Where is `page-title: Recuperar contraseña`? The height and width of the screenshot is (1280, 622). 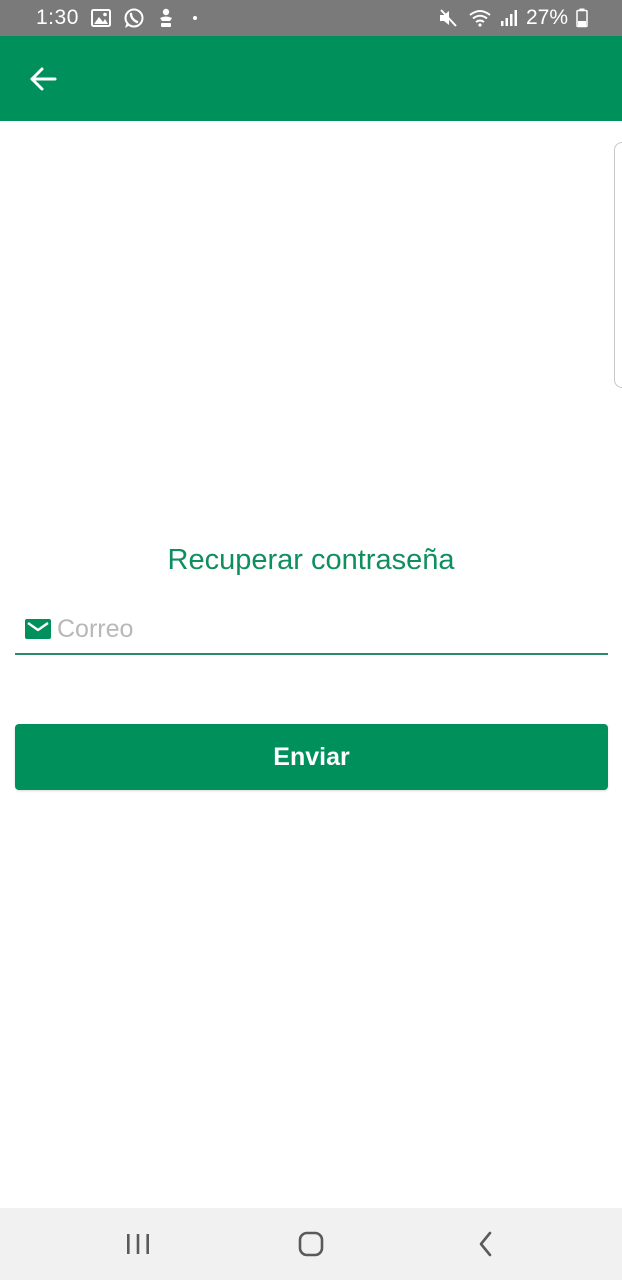
page-title: Recuperar contraseña is located at coordinates (311, 560).